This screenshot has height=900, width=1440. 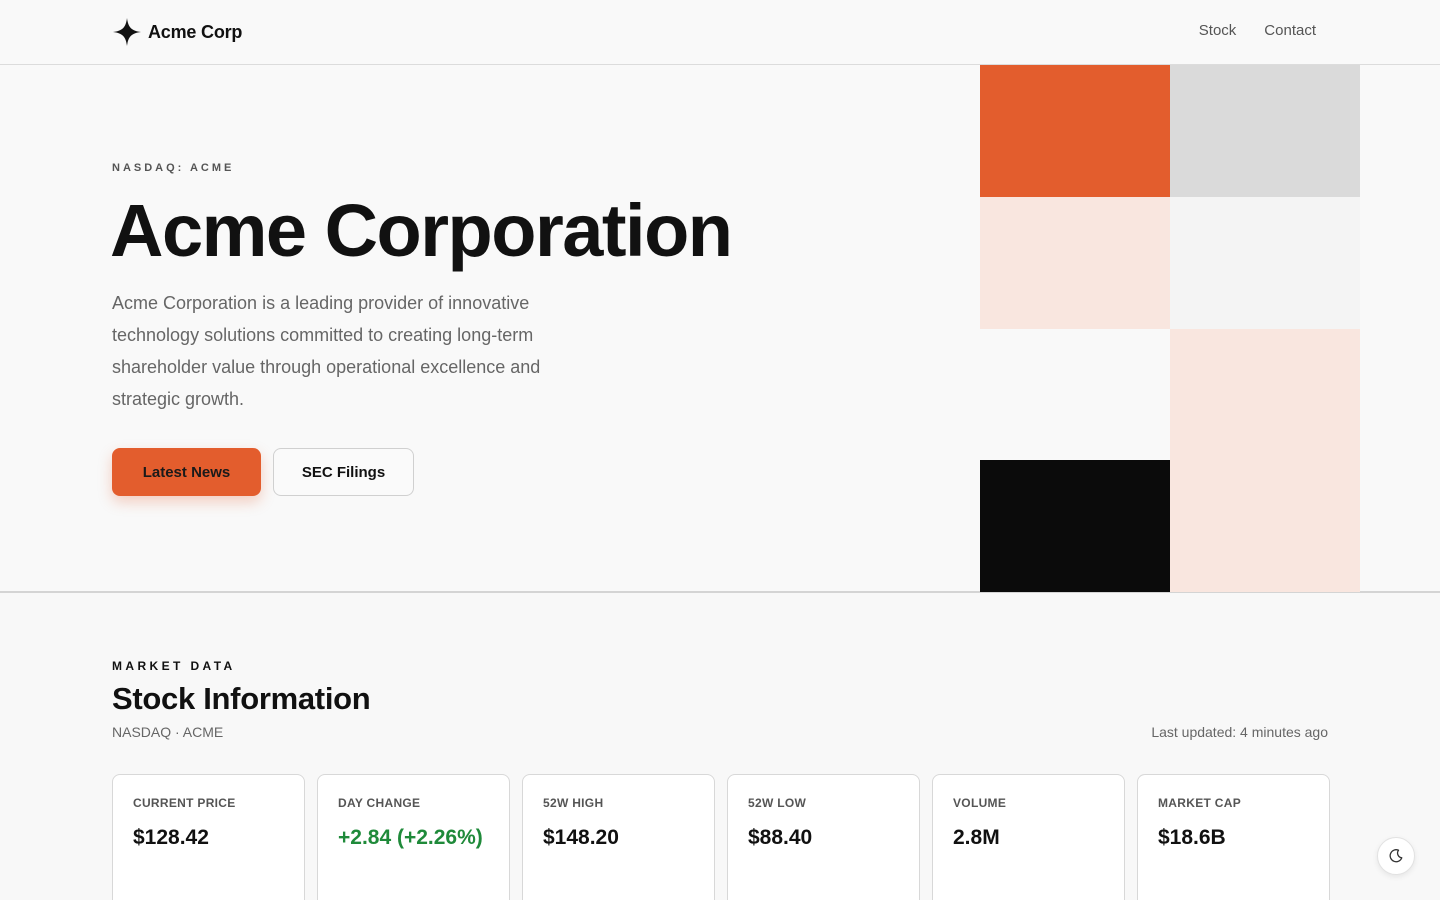 What do you see at coordinates (581, 837) in the screenshot?
I see `card-value: $148.20` at bounding box center [581, 837].